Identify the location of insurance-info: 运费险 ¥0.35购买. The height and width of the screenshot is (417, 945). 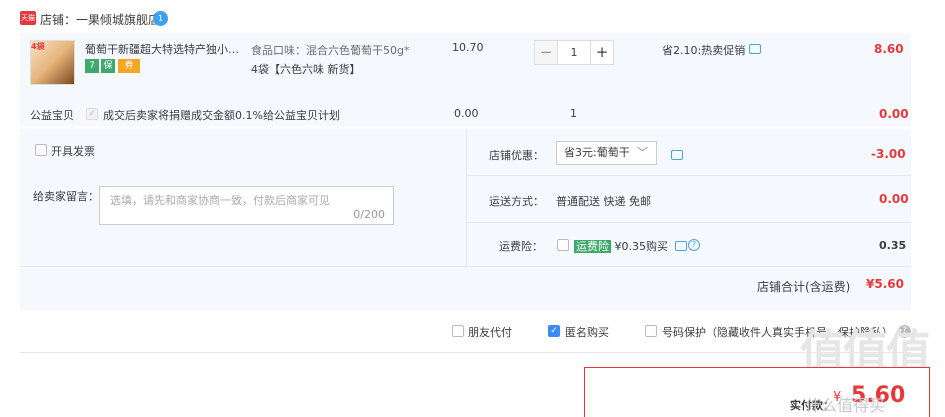
(621, 246).